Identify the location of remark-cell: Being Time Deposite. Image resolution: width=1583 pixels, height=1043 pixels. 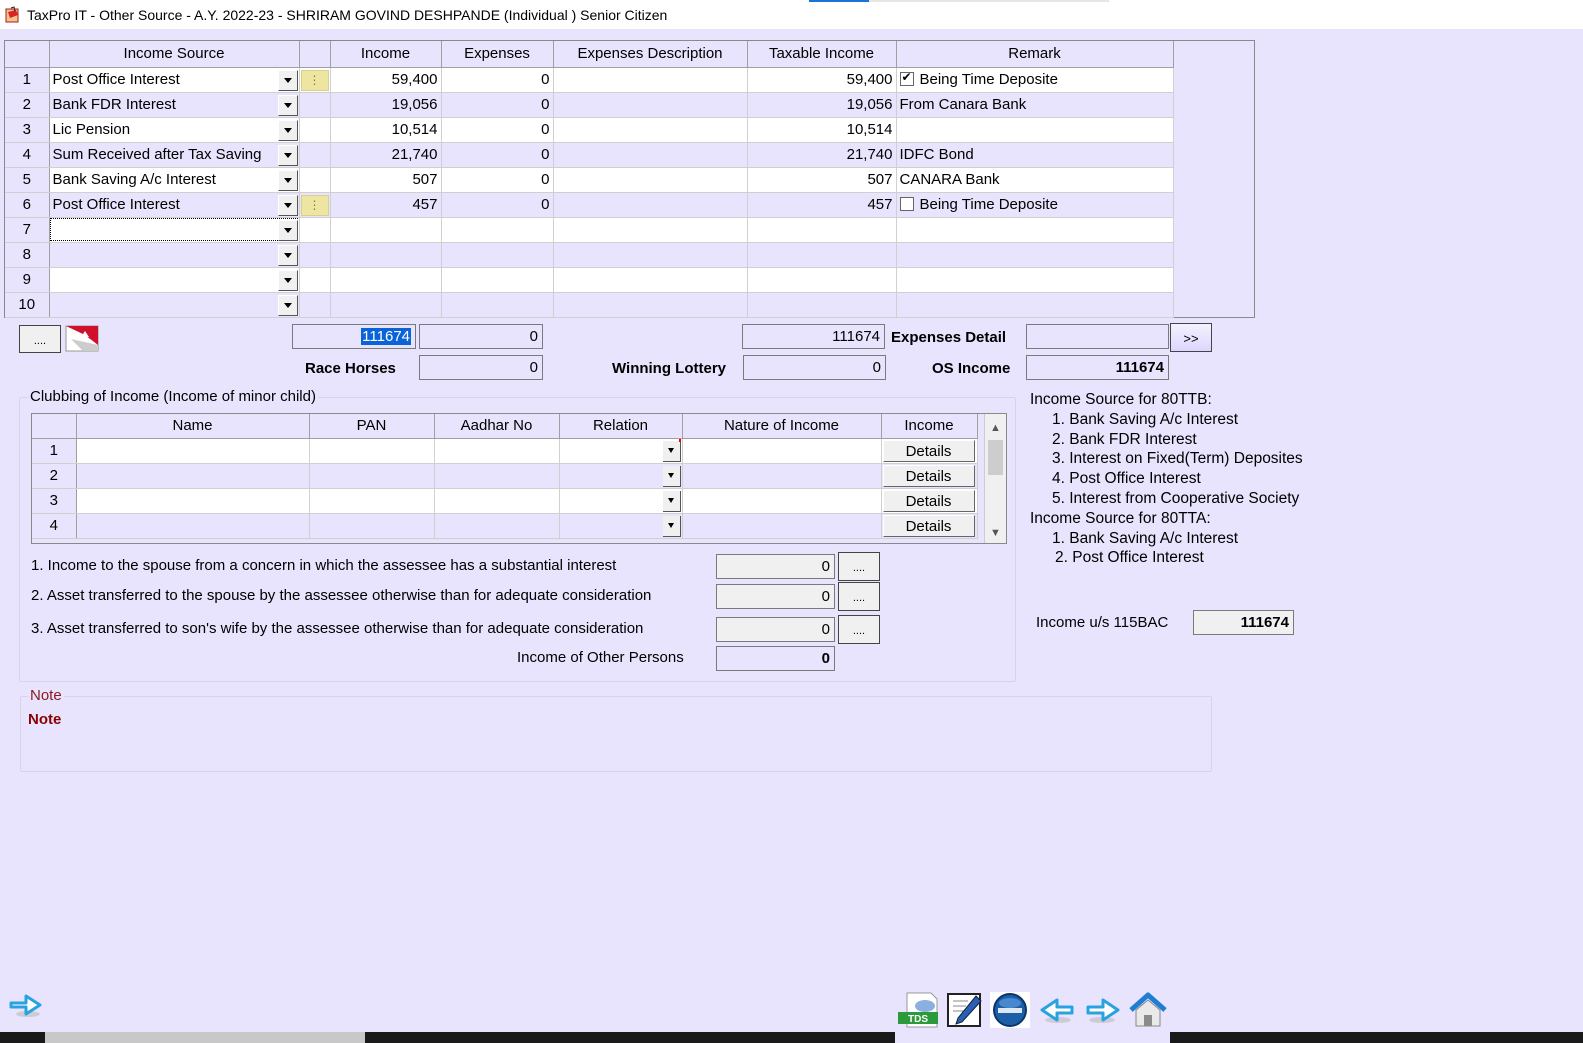
(1035, 80).